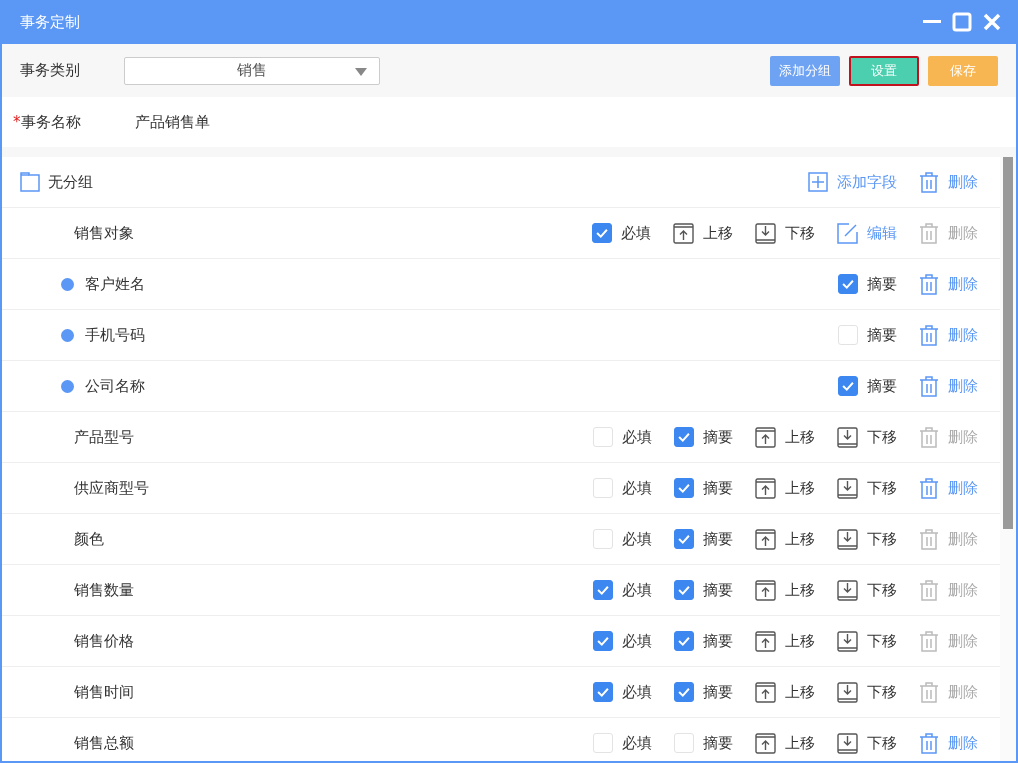 The height and width of the screenshot is (763, 1018). Describe the element at coordinates (115, 284) in the screenshot. I see `field-name: 客户姓名` at that location.